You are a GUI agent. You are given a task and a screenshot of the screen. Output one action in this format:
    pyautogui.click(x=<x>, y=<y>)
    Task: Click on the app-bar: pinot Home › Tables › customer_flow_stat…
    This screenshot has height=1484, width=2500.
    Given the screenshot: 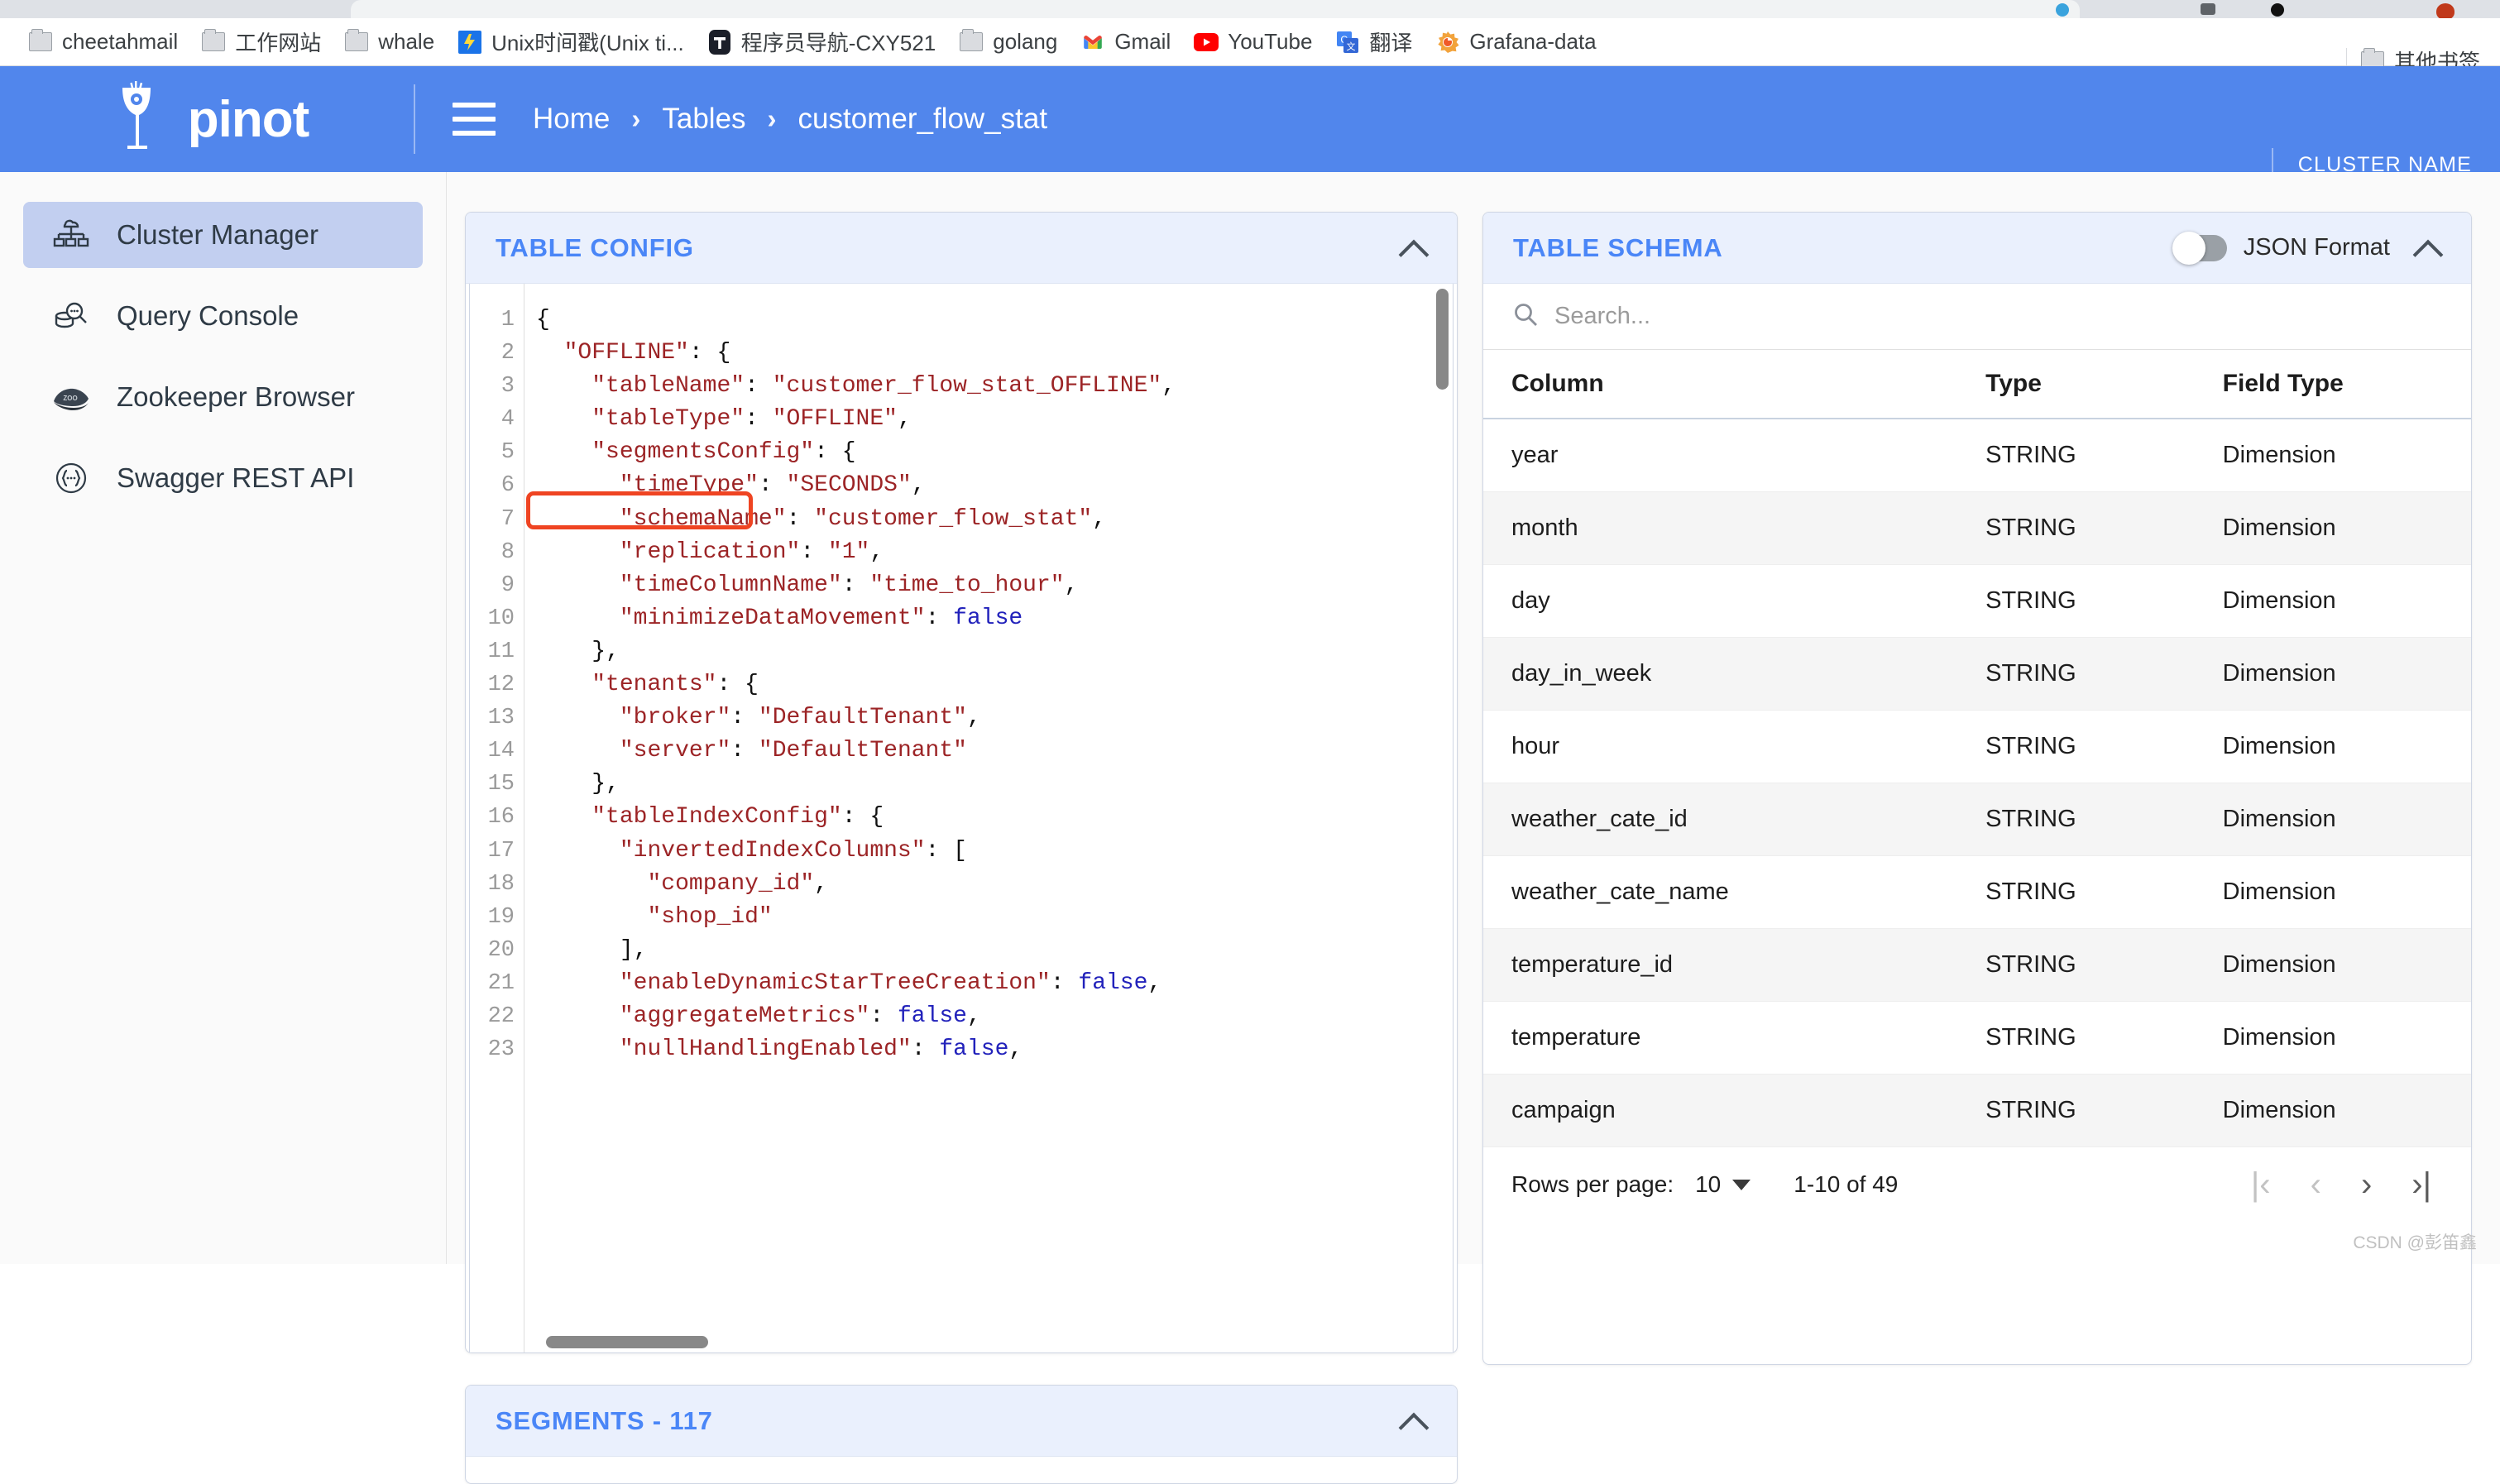 What is the action you would take?
    pyautogui.click(x=1250, y=144)
    